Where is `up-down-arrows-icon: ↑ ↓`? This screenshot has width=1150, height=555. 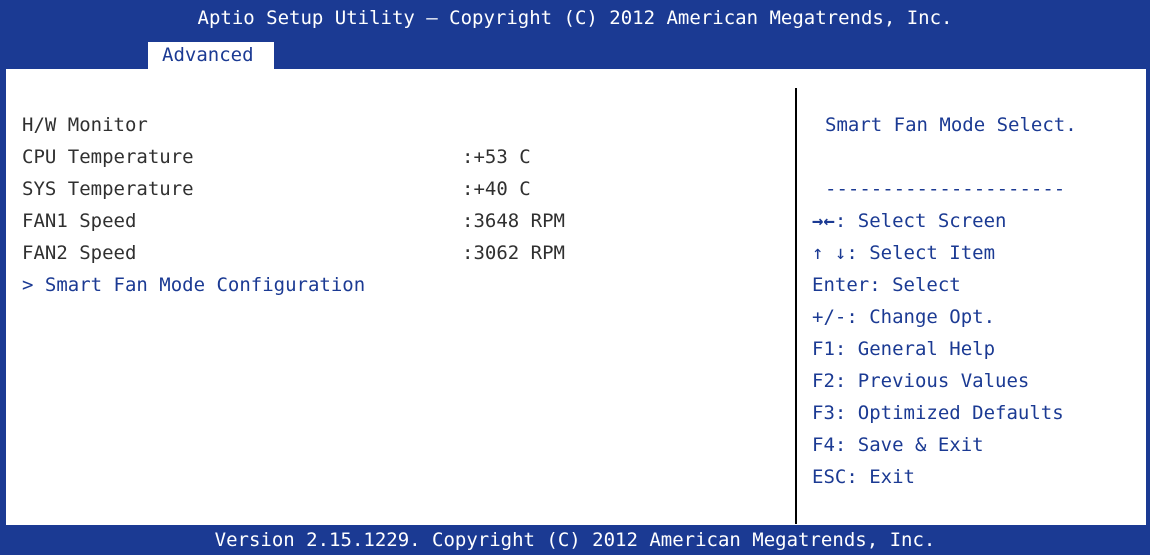 up-down-arrows-icon: ↑ ↓ is located at coordinates (829, 253).